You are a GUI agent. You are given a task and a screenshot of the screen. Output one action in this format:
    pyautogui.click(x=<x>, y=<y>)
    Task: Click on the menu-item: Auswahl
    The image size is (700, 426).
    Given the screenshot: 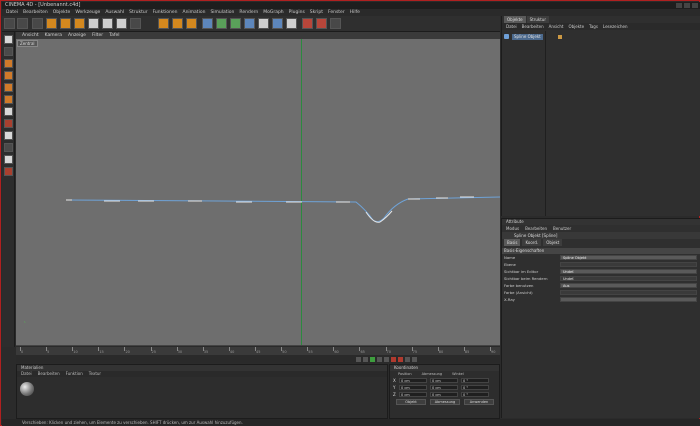 What is the action you would take?
    pyautogui.click(x=114, y=12)
    